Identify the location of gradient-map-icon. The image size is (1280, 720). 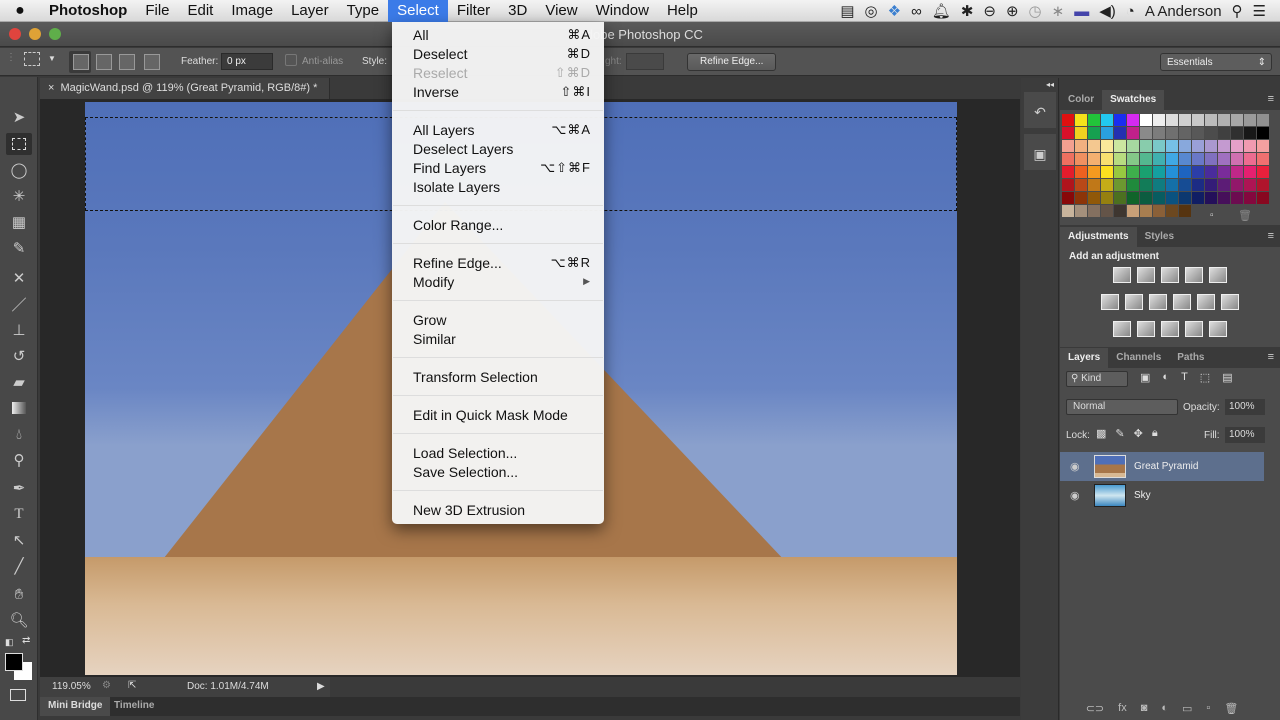
(1218, 329).